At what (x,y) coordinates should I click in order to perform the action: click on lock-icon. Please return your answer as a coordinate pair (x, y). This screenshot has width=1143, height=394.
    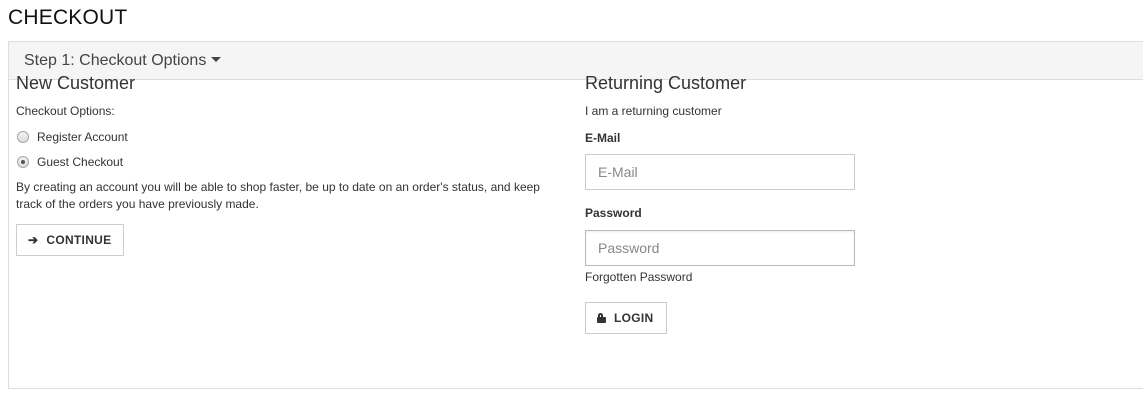
    Looking at the image, I should click on (601, 318).